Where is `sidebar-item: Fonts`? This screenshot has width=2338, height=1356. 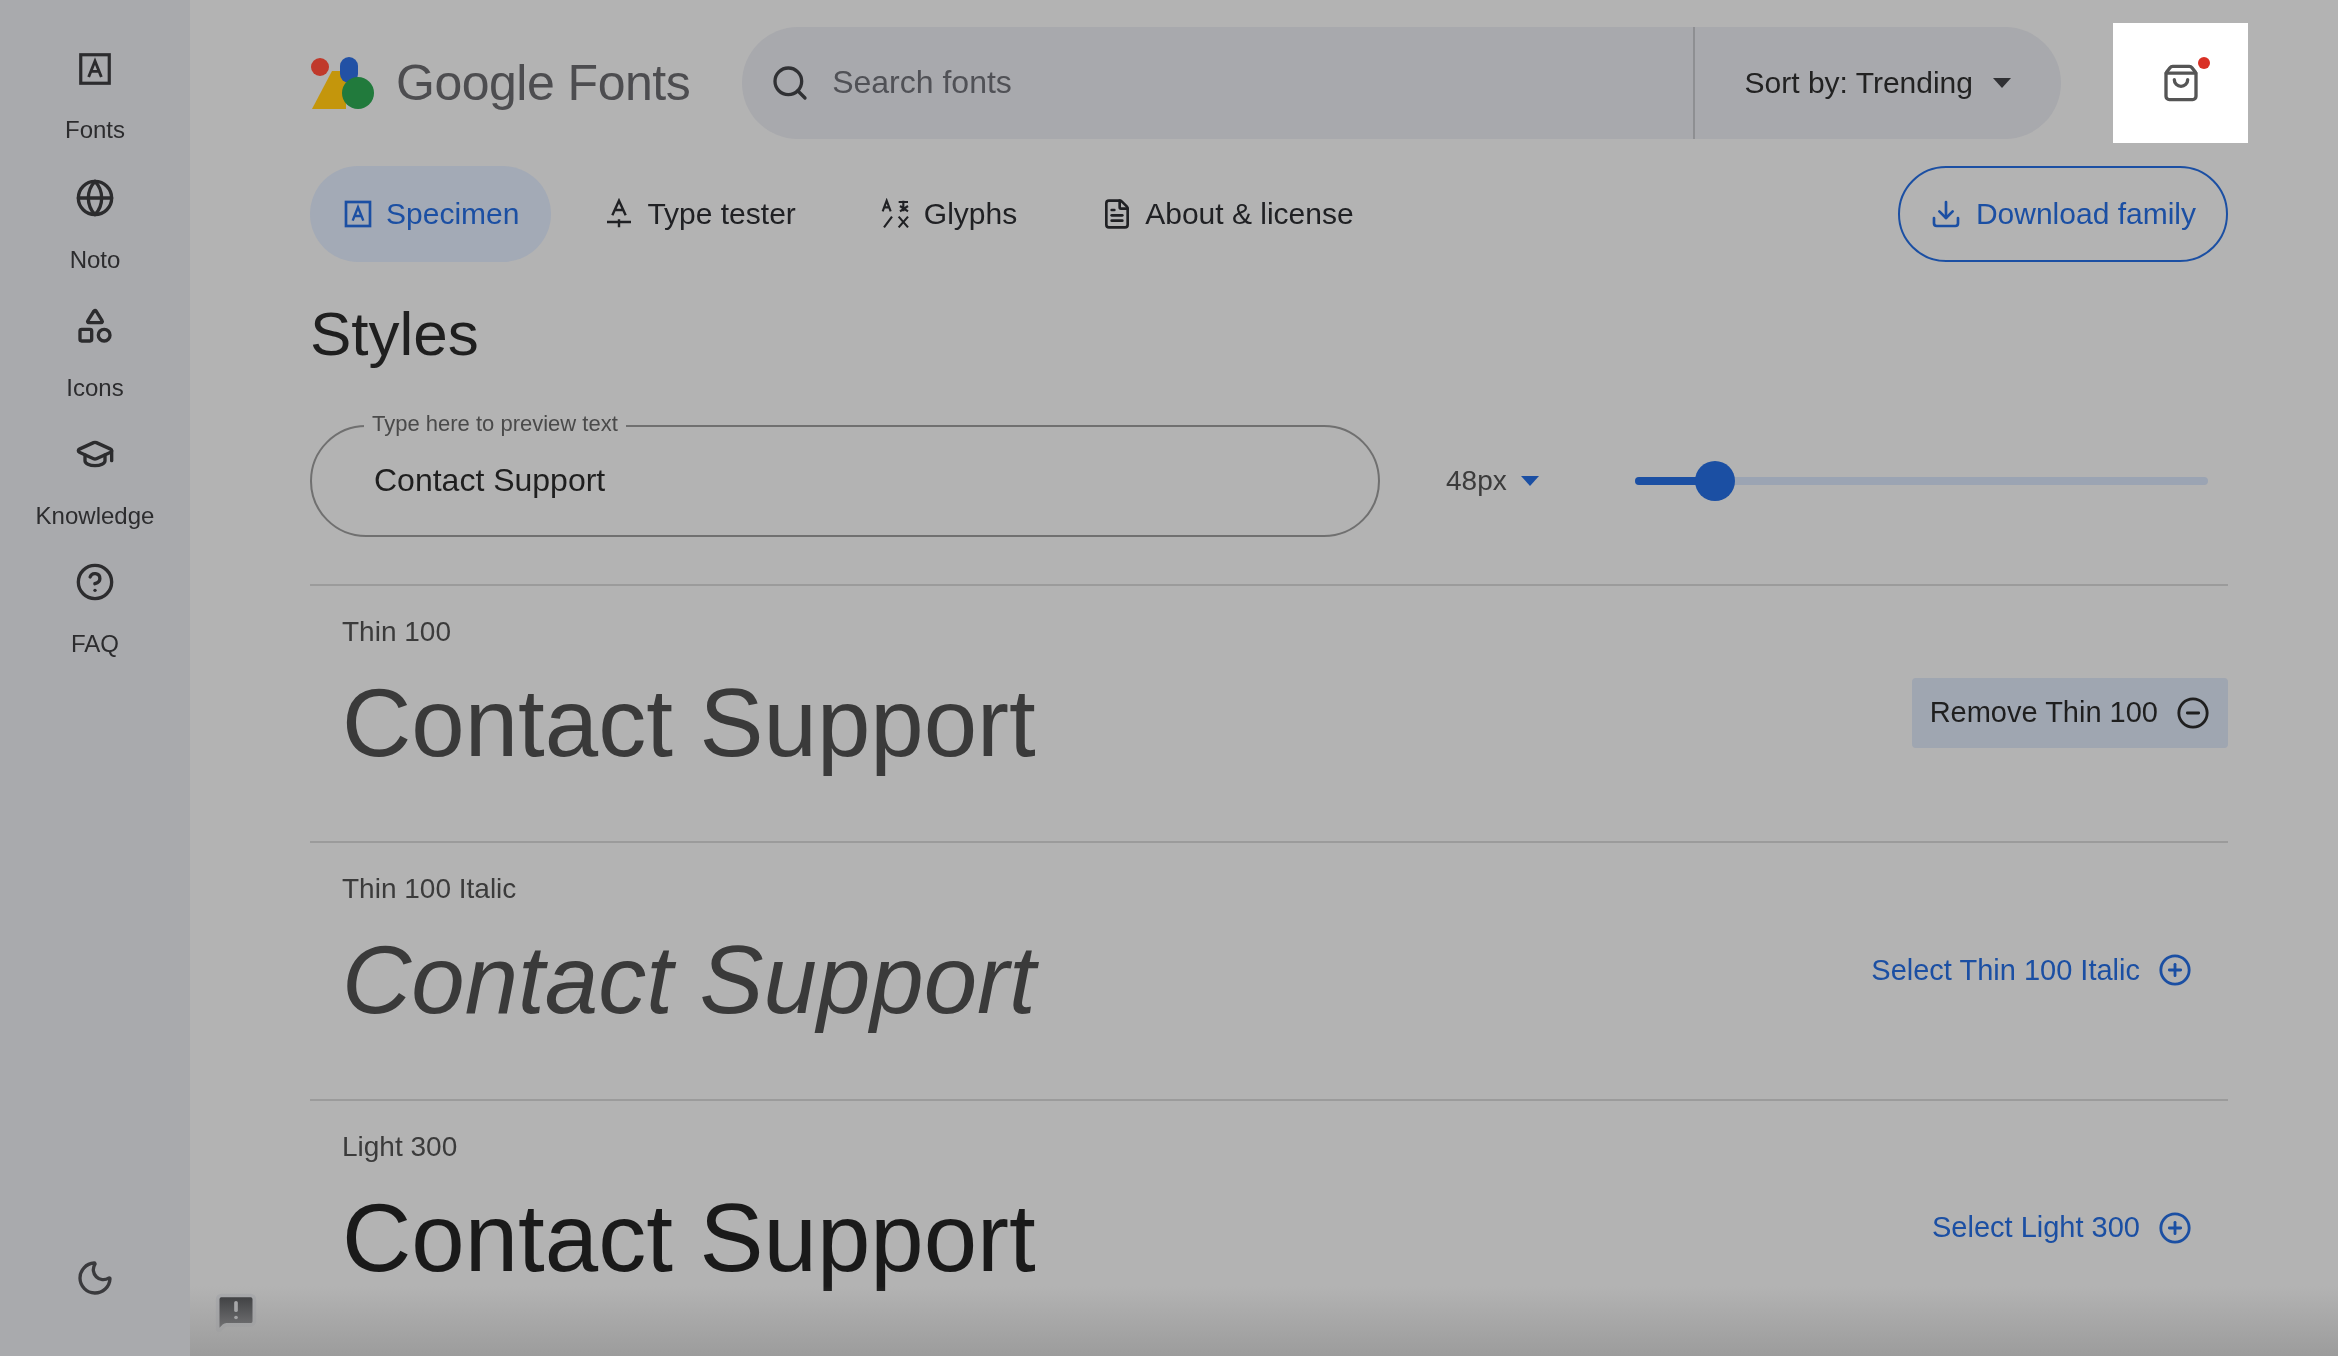 sidebar-item: Fonts is located at coordinates (95, 114).